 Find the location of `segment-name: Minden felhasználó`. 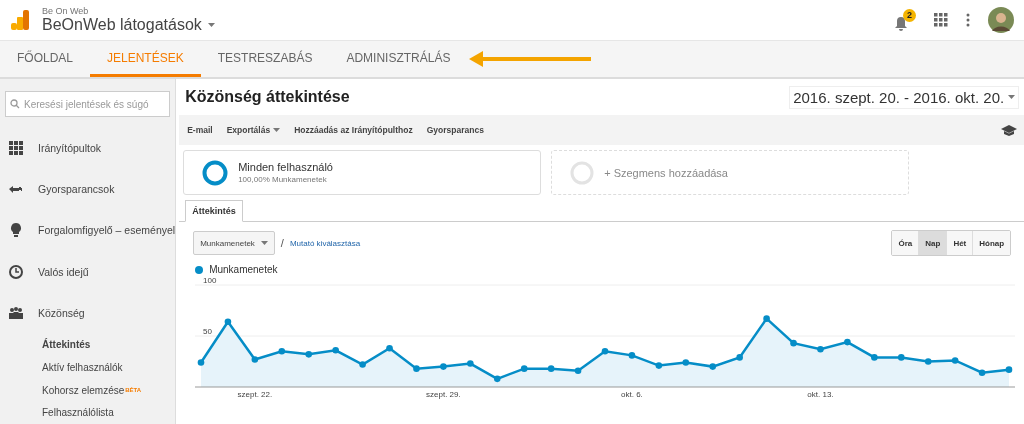

segment-name: Minden felhasználó is located at coordinates (285, 167).